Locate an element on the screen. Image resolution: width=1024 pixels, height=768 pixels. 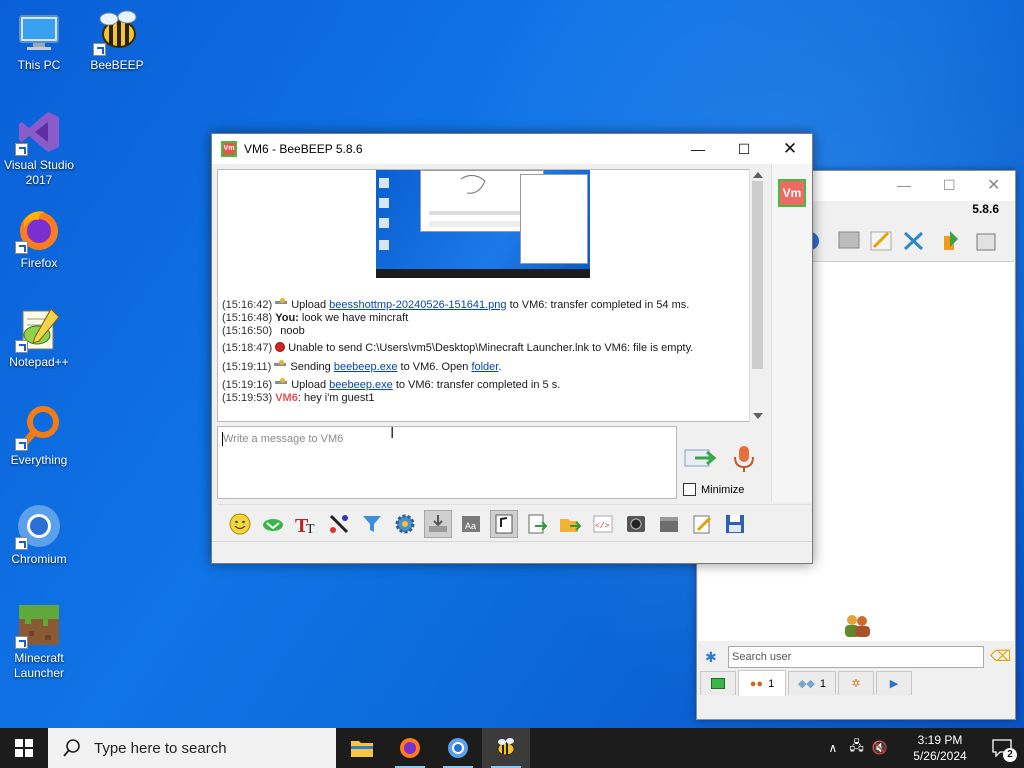
desktop-icon-everything: Everything is located at coordinates (39, 435).